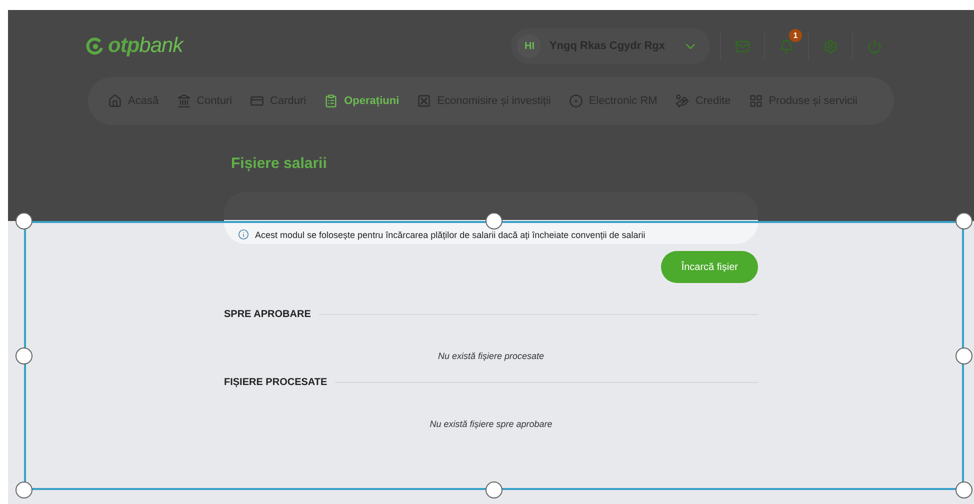  Describe the element at coordinates (243, 234) in the screenshot. I see `info-icon` at that location.